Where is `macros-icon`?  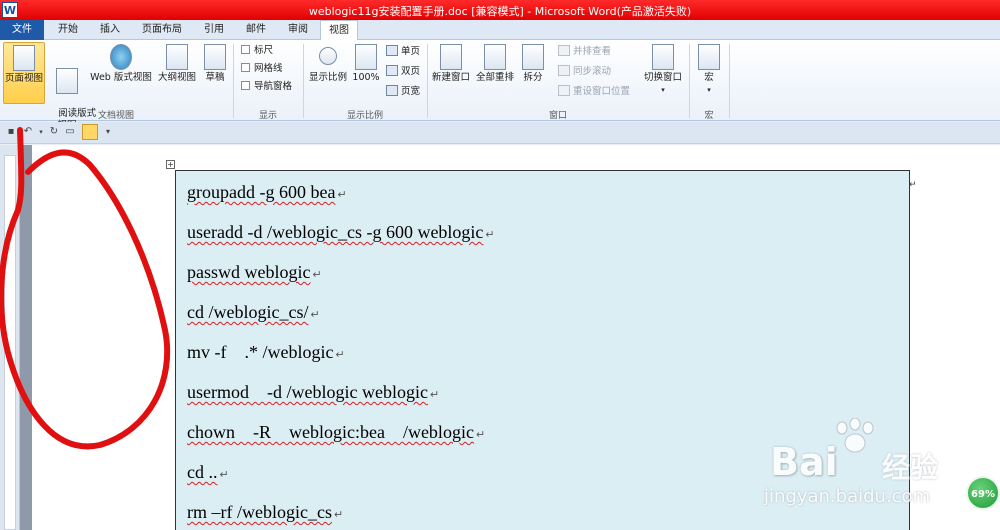 macros-icon is located at coordinates (709, 57).